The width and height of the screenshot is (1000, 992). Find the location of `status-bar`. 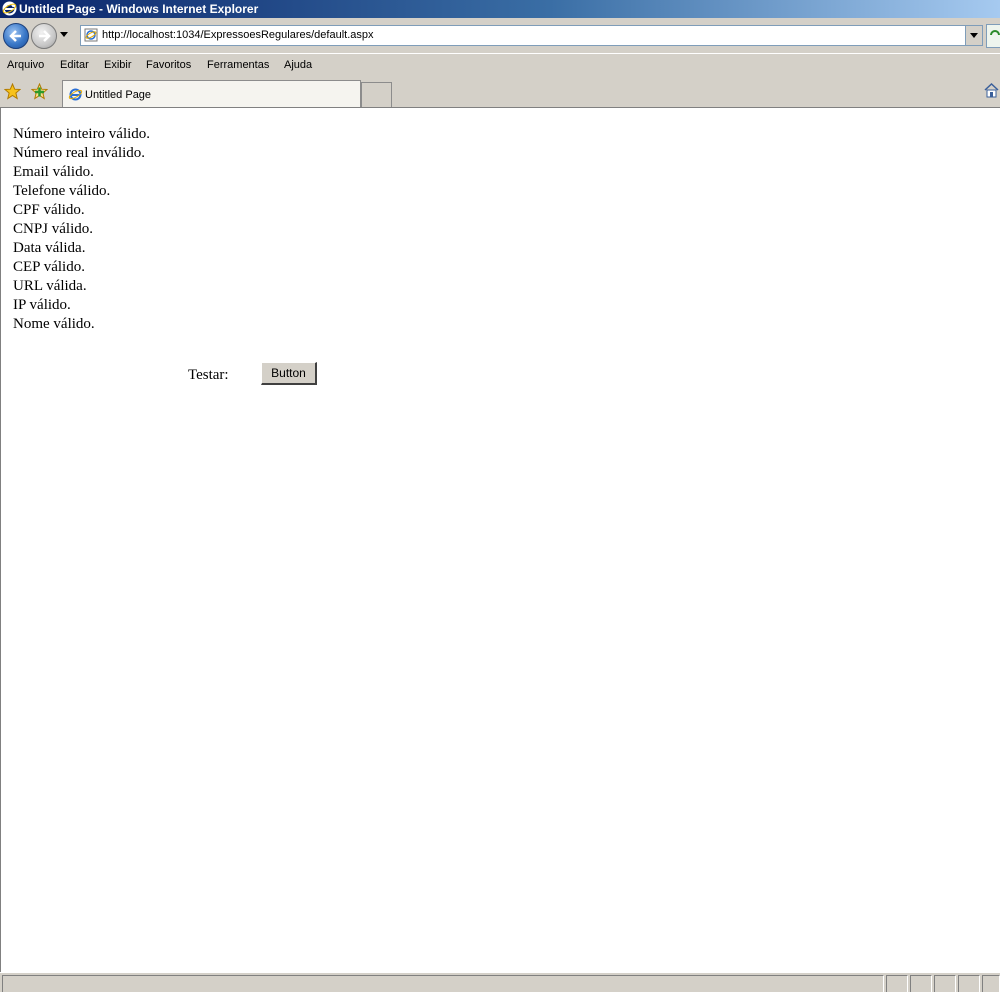

status-bar is located at coordinates (500, 982).